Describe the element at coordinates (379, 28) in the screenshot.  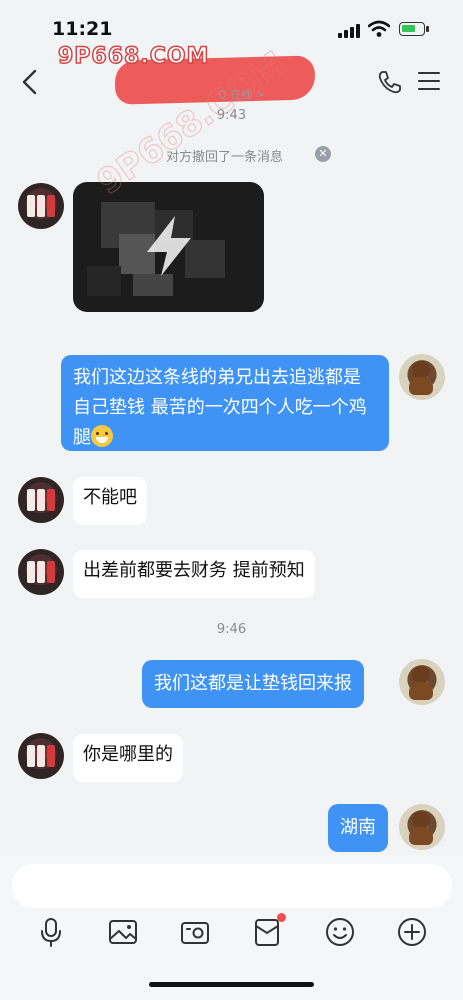
I see `wifi-icon` at that location.